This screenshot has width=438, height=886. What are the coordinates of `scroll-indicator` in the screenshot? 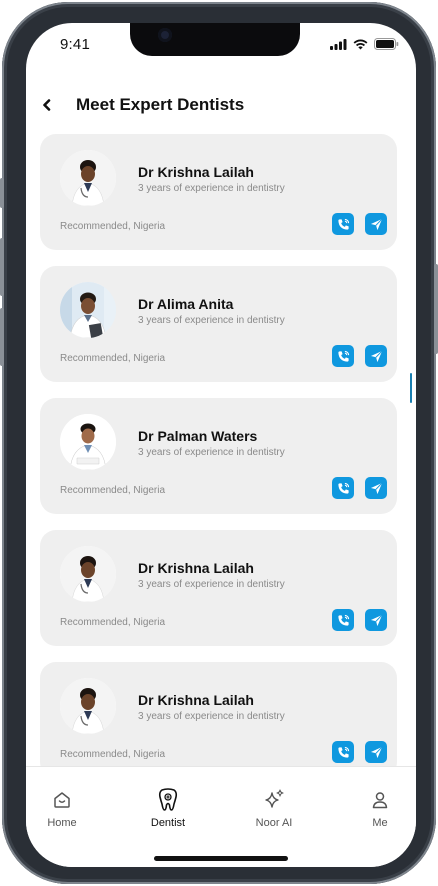 It's located at (411, 388).